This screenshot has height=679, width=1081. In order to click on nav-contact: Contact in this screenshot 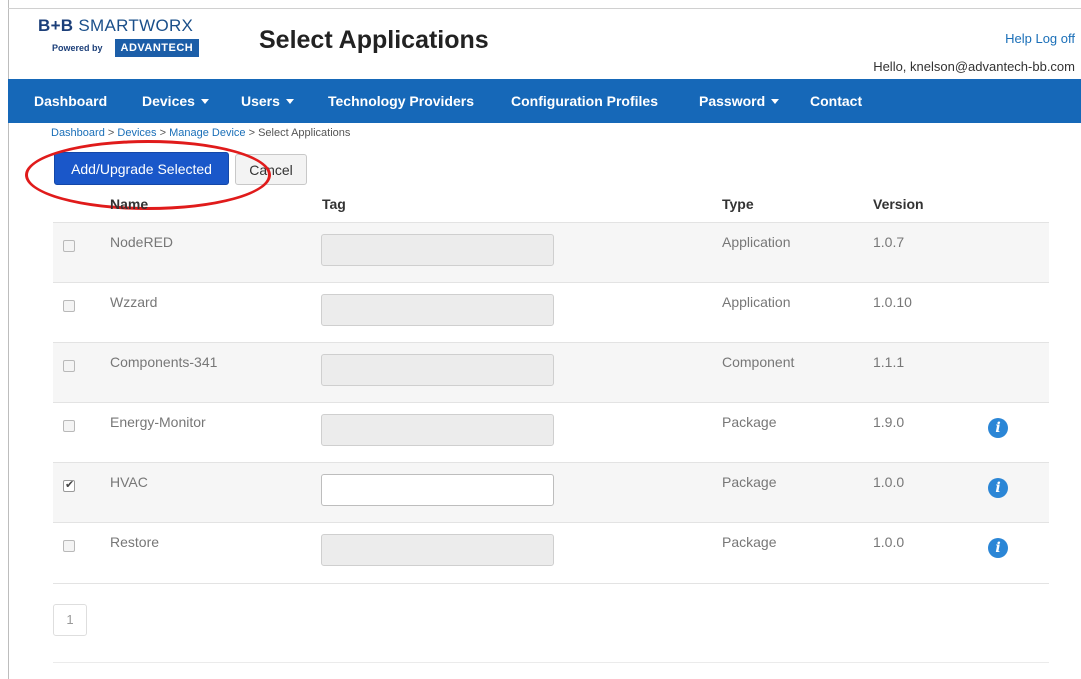, I will do `click(836, 101)`.